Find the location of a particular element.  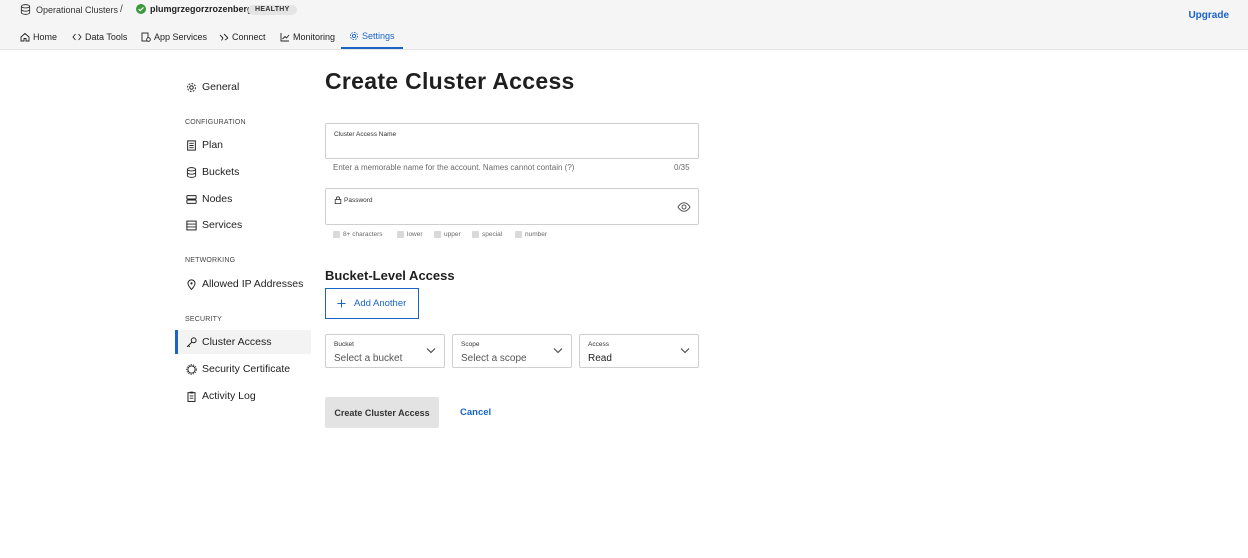

req-label: 8+ characters is located at coordinates (363, 234).